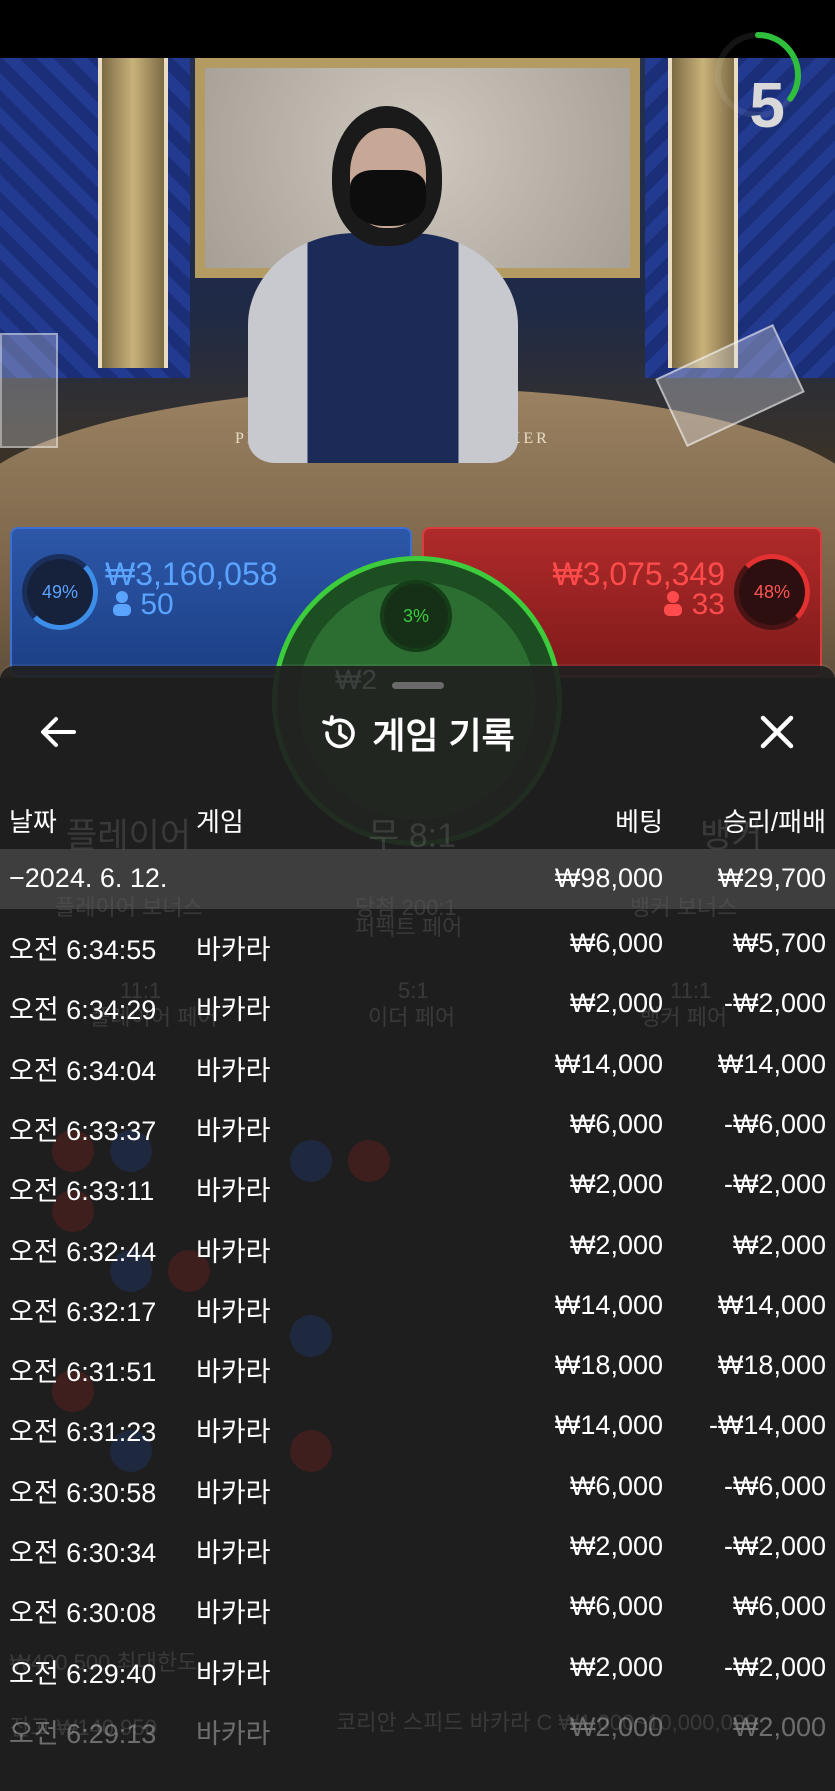 Image resolution: width=835 pixels, height=1791 pixels. Describe the element at coordinates (417, 1125) in the screenshot. I see `history-row: 오전 6:33:37 바카라 ₩6,000 -₩6,000` at that location.